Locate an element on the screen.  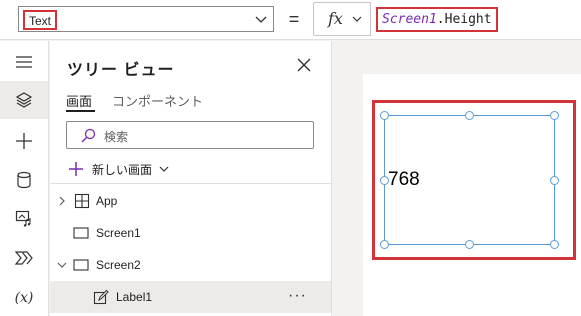
fx-icon: fx is located at coordinates (335, 18).